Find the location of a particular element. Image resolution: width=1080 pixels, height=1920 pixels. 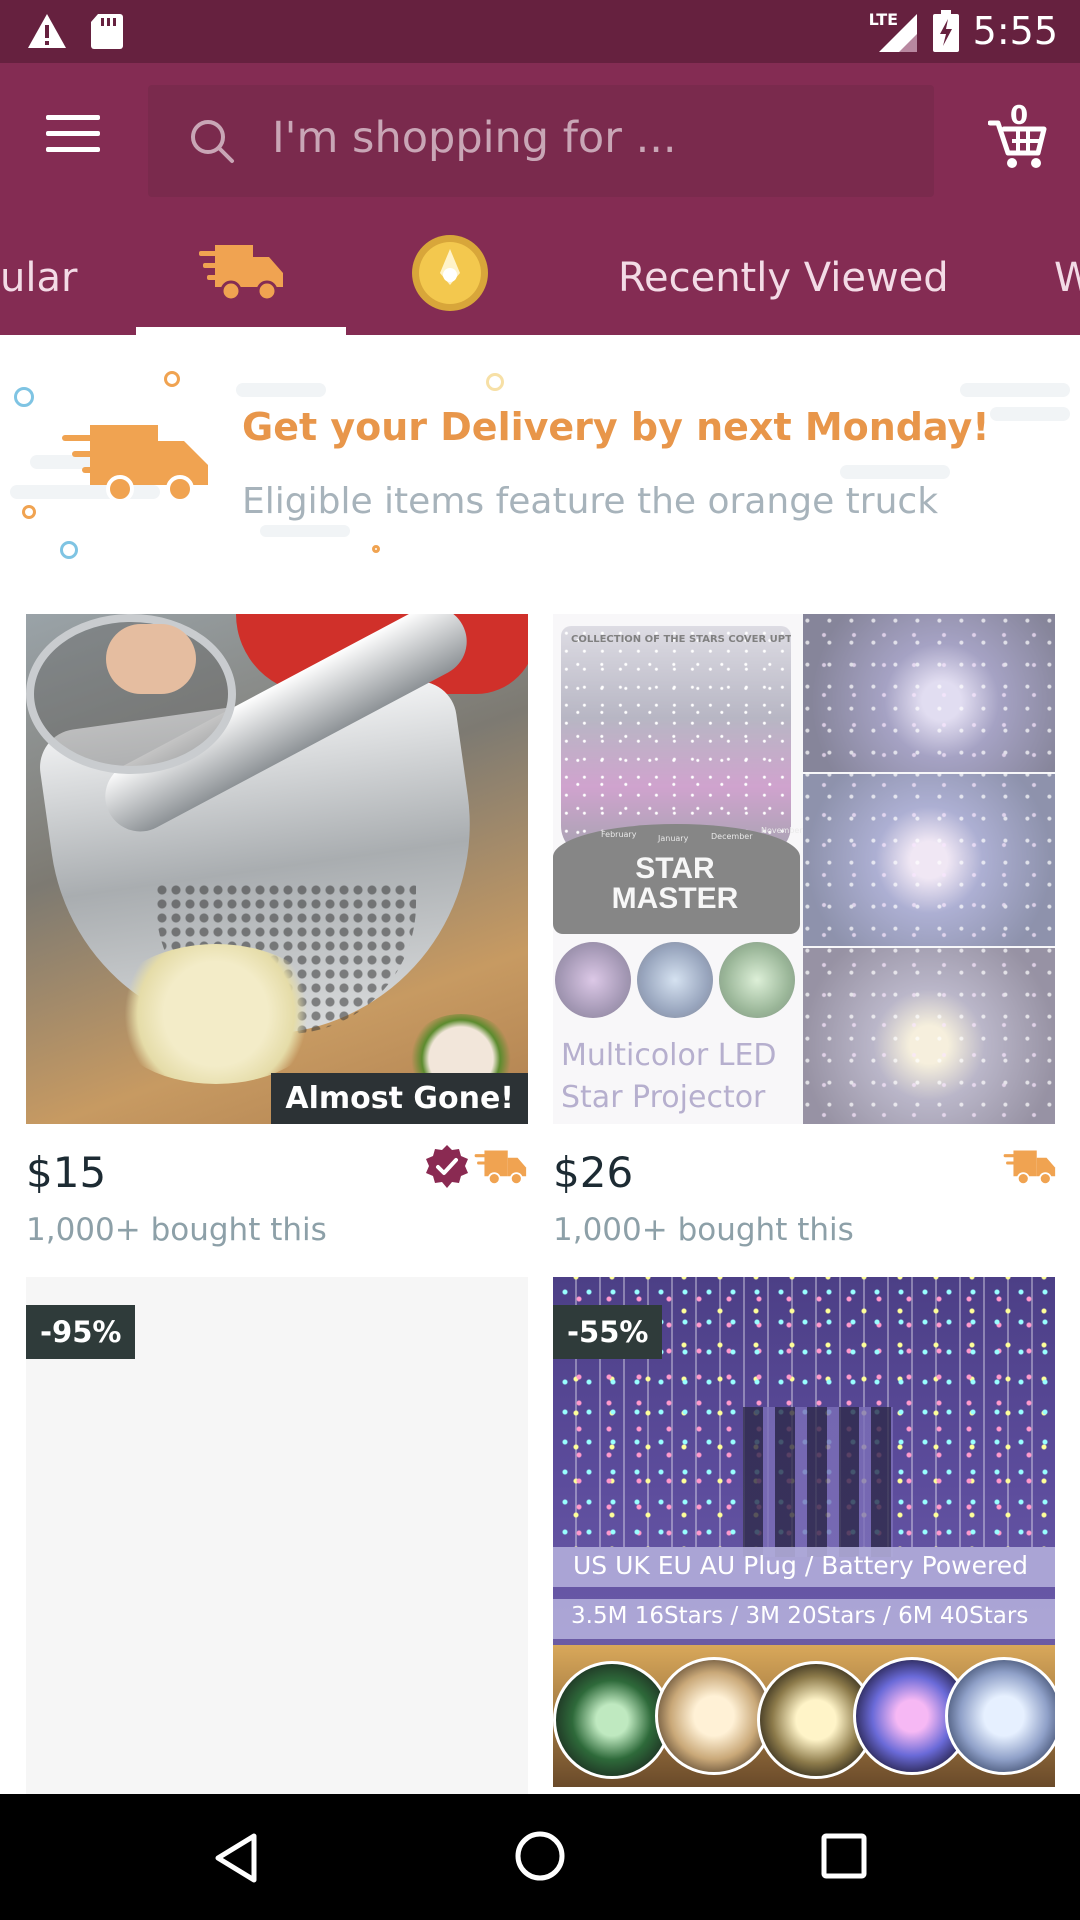

category-tabs: ular Recently Viewed W is located at coordinates (540, 274).